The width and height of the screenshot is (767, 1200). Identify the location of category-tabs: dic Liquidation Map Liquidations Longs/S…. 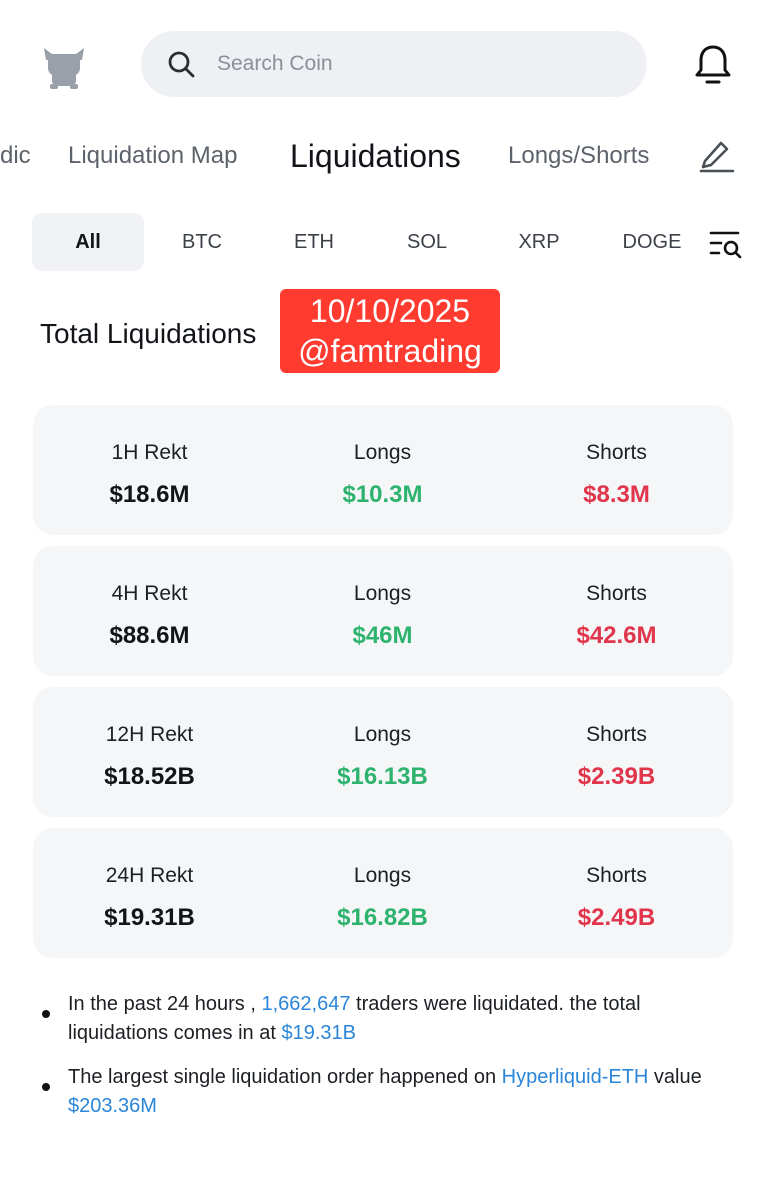
(383, 156).